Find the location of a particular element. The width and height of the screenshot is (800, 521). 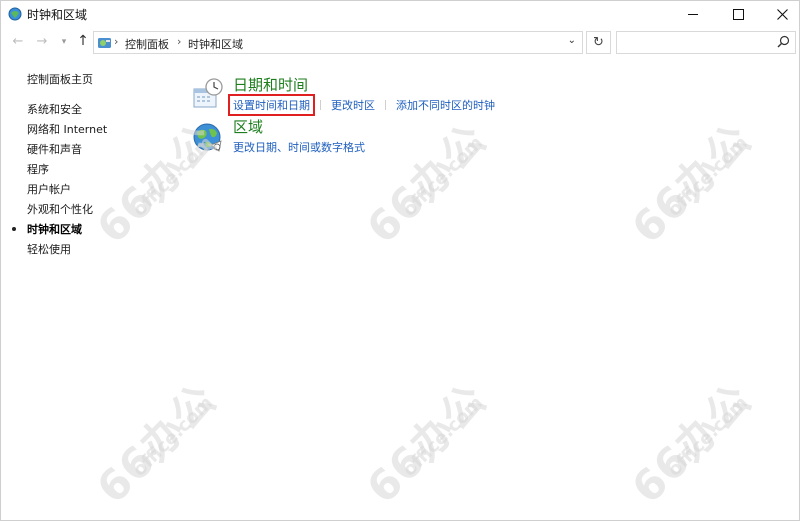

refresh-button: ↻ is located at coordinates (598, 42).